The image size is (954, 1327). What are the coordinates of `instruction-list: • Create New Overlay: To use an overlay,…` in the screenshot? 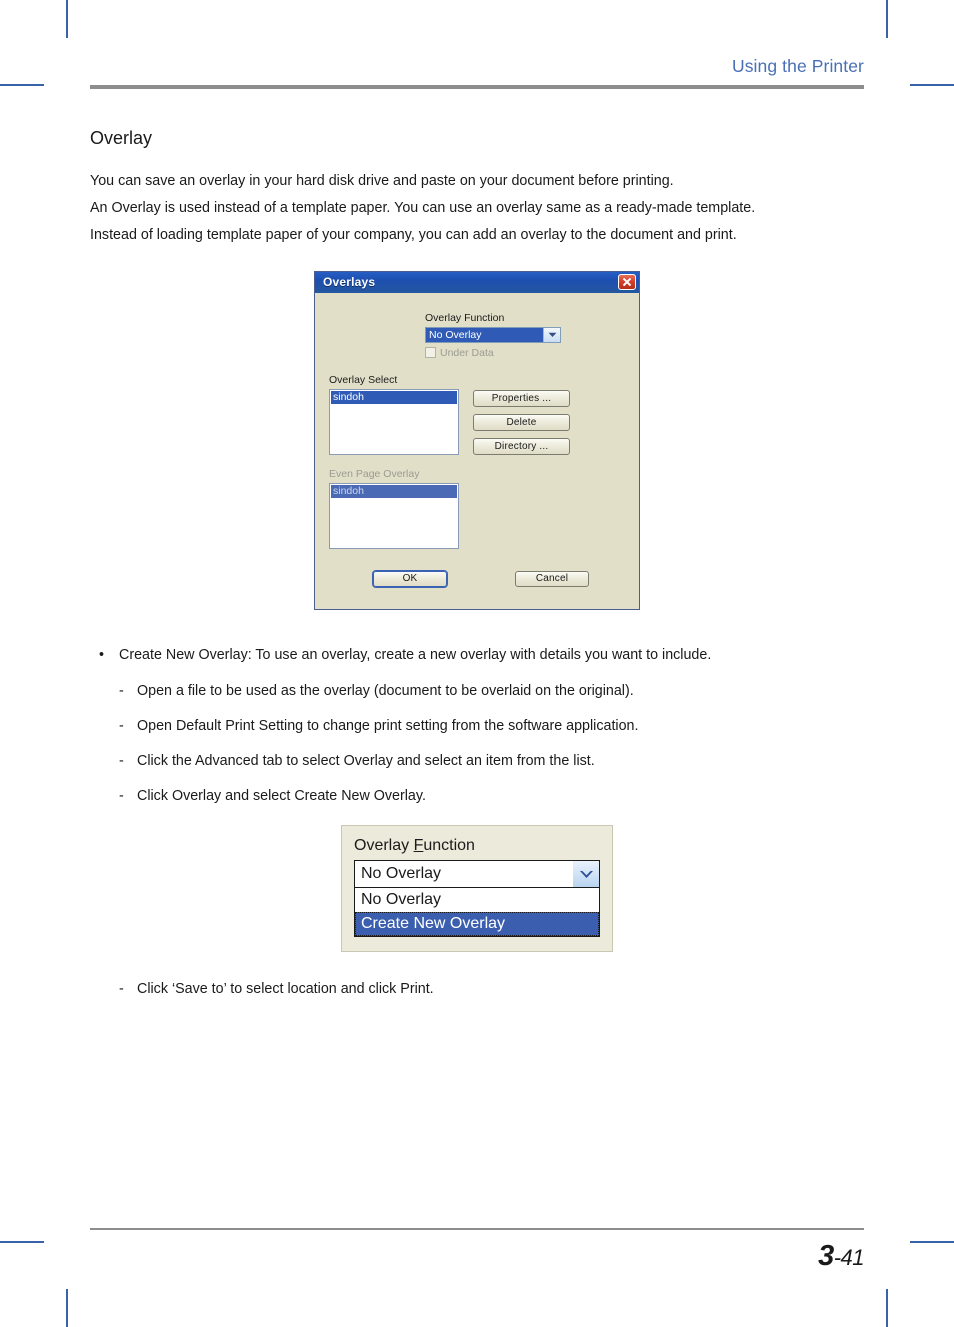 It's located at (477, 725).